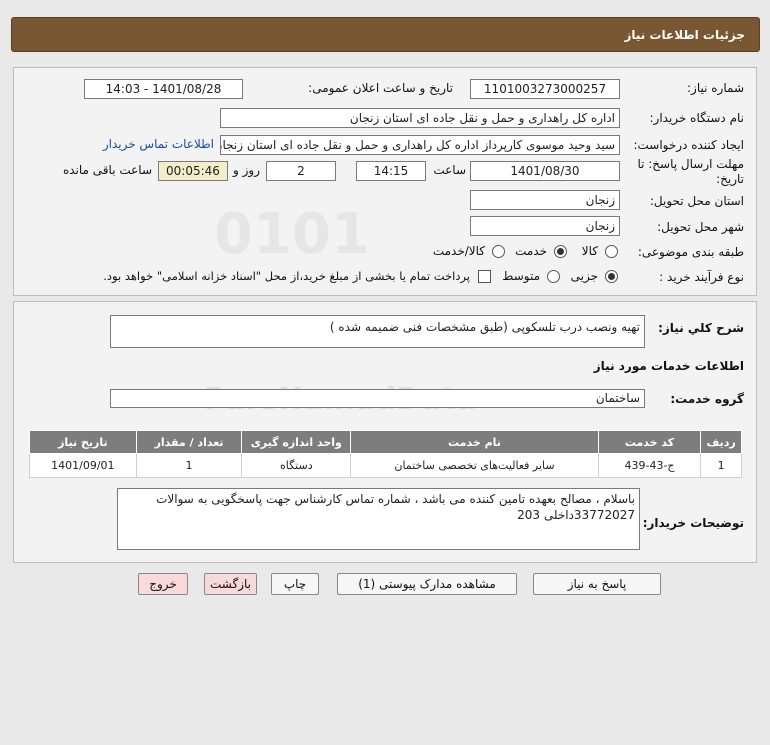  I want to click on process-option-medium: متوسط, so click(521, 276).